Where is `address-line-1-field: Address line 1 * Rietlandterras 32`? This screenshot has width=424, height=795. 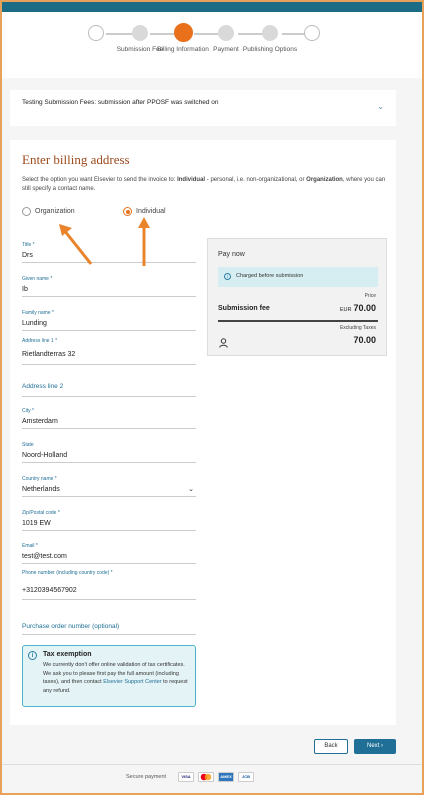
address-line-1-field: Address line 1 * Rietlandterras 32 is located at coordinates (109, 351).